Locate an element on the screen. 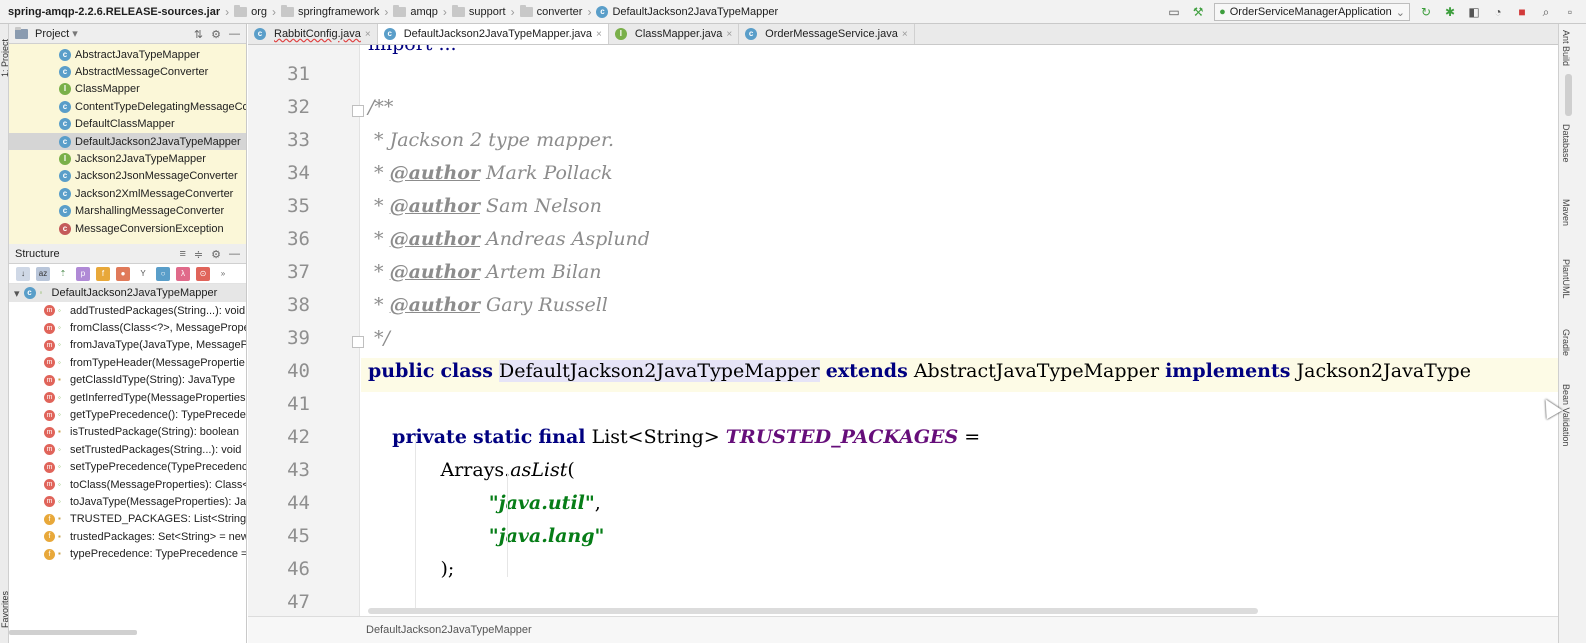 The height and width of the screenshot is (643, 1586). build-hammer-icon: ⚒ is located at coordinates (1198, 12).